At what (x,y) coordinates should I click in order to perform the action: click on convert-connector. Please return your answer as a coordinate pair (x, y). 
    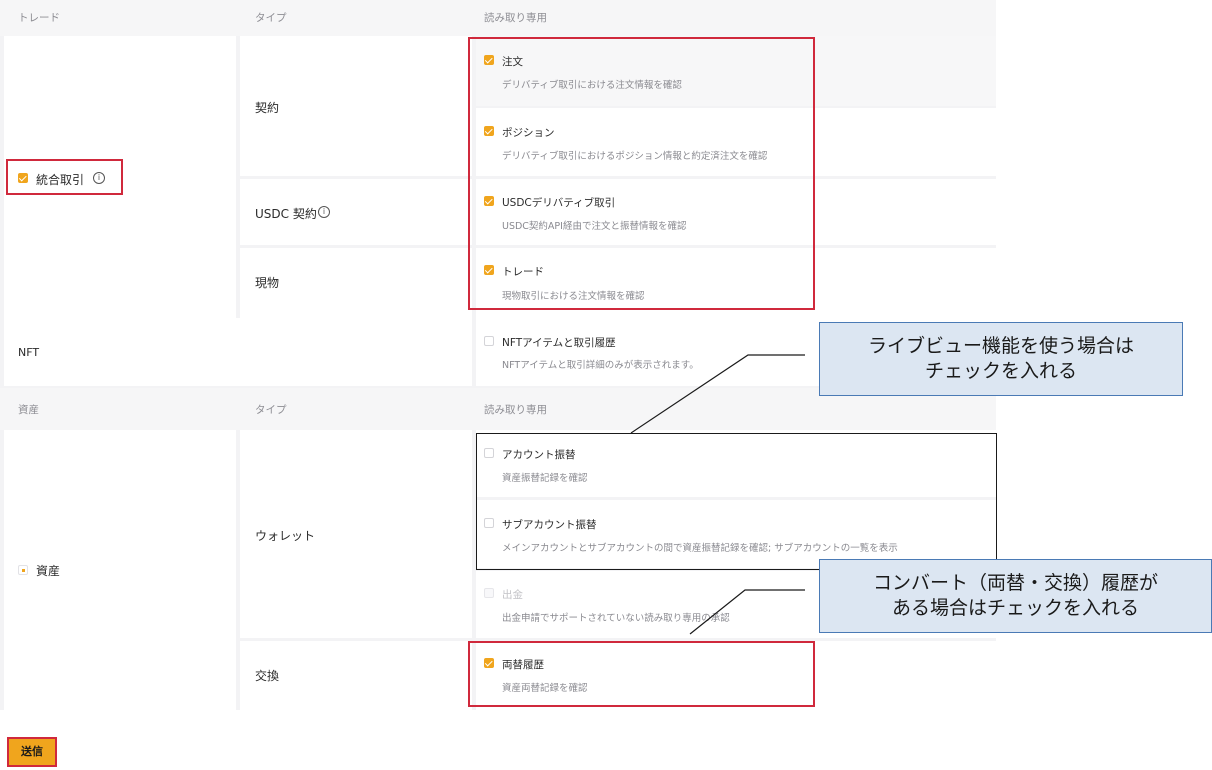
    Looking at the image, I should click on (747, 612).